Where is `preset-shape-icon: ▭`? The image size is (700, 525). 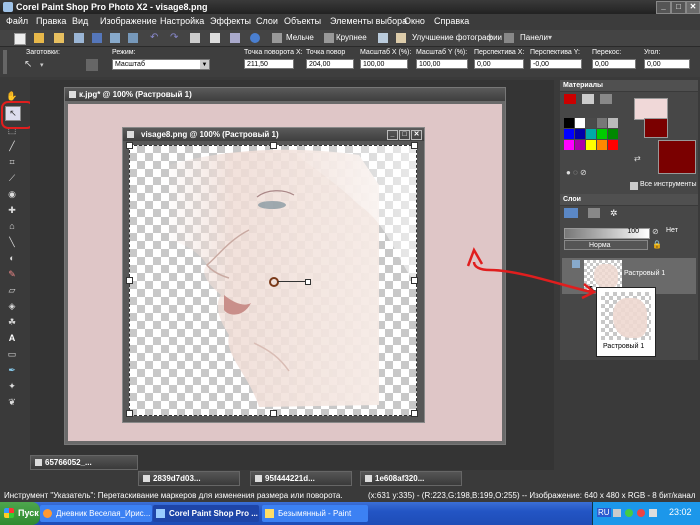
preset-shape-icon: ▭ is located at coordinates (12, 354).